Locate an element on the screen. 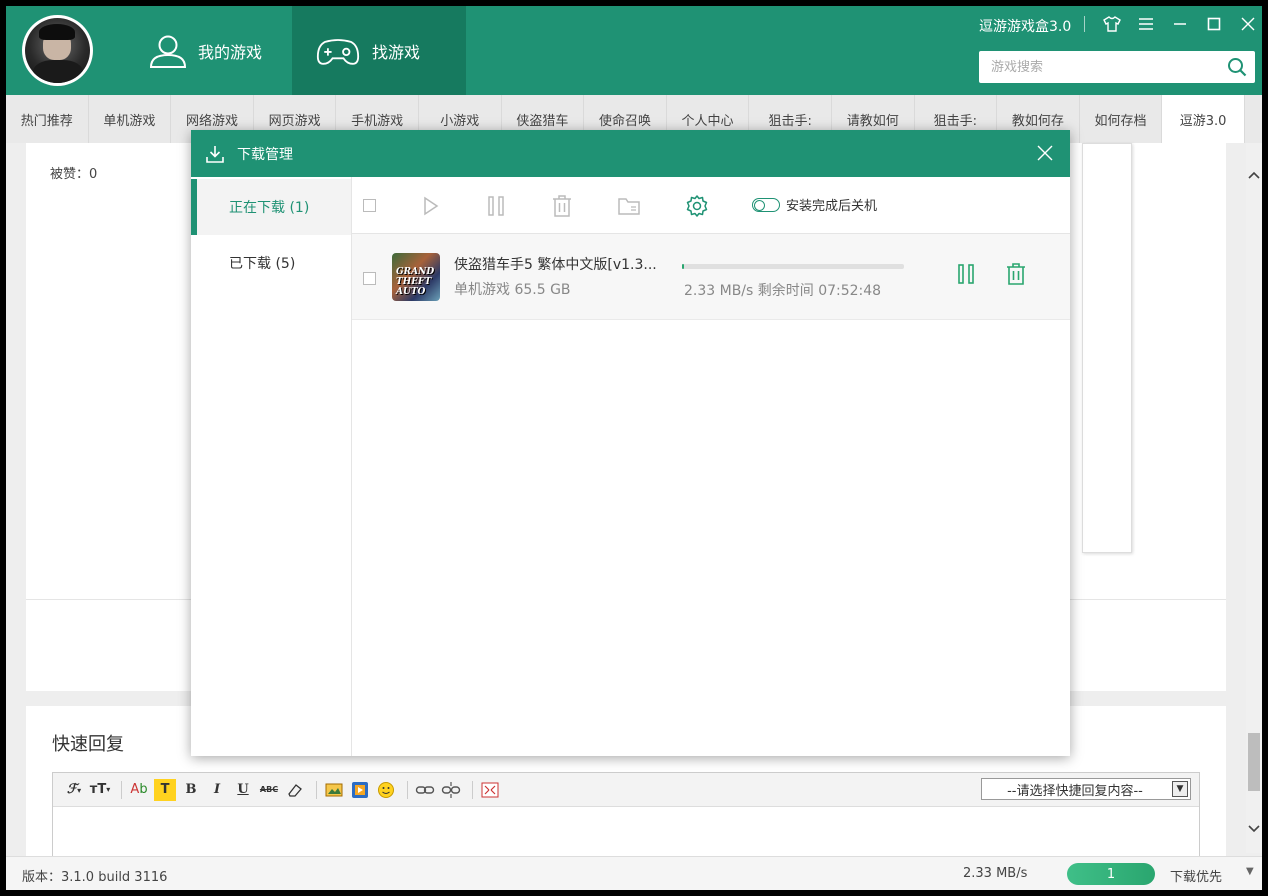  nav-tab-find-games: 找游戏 is located at coordinates (379, 50).